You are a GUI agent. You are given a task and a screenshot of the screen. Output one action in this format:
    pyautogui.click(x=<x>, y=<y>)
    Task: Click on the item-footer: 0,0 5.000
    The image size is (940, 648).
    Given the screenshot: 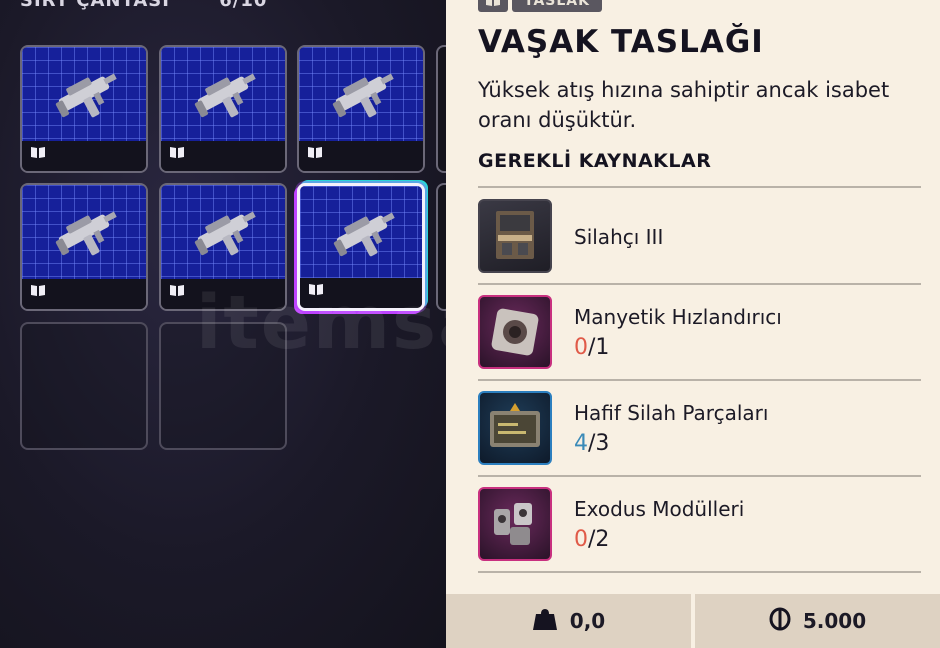 What is the action you would take?
    pyautogui.click(x=693, y=621)
    